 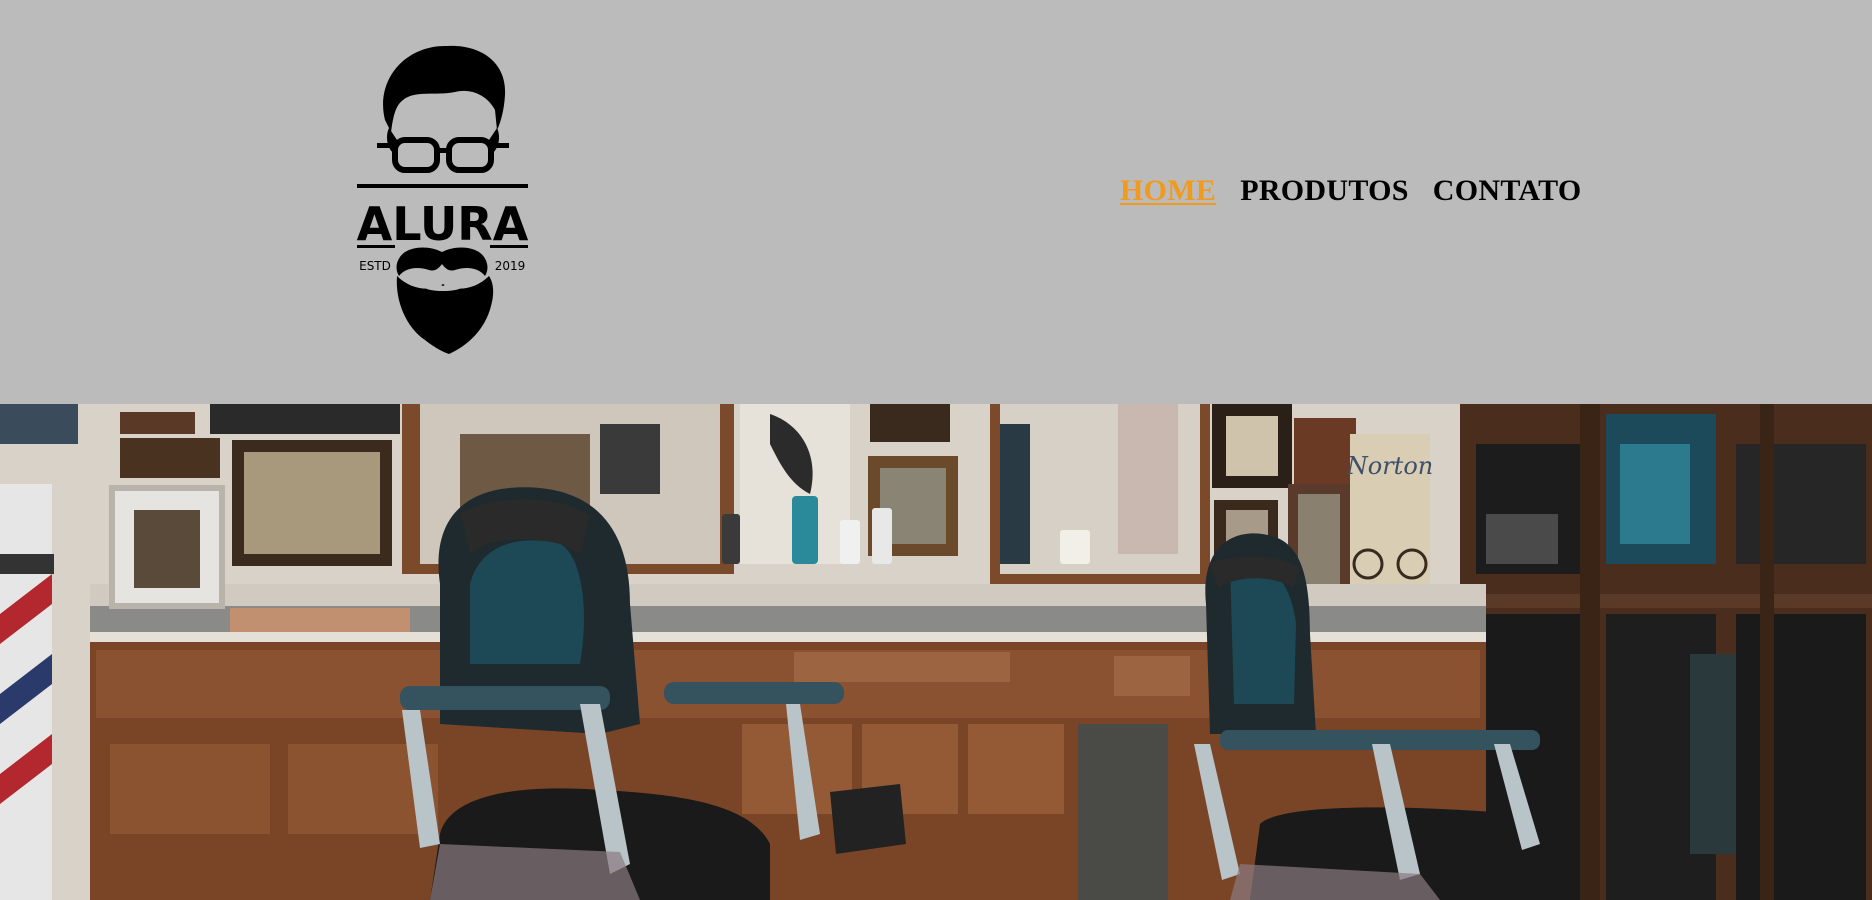 I want to click on main-nav: HOME PRODUTOS CONTATO, so click(x=1351, y=191).